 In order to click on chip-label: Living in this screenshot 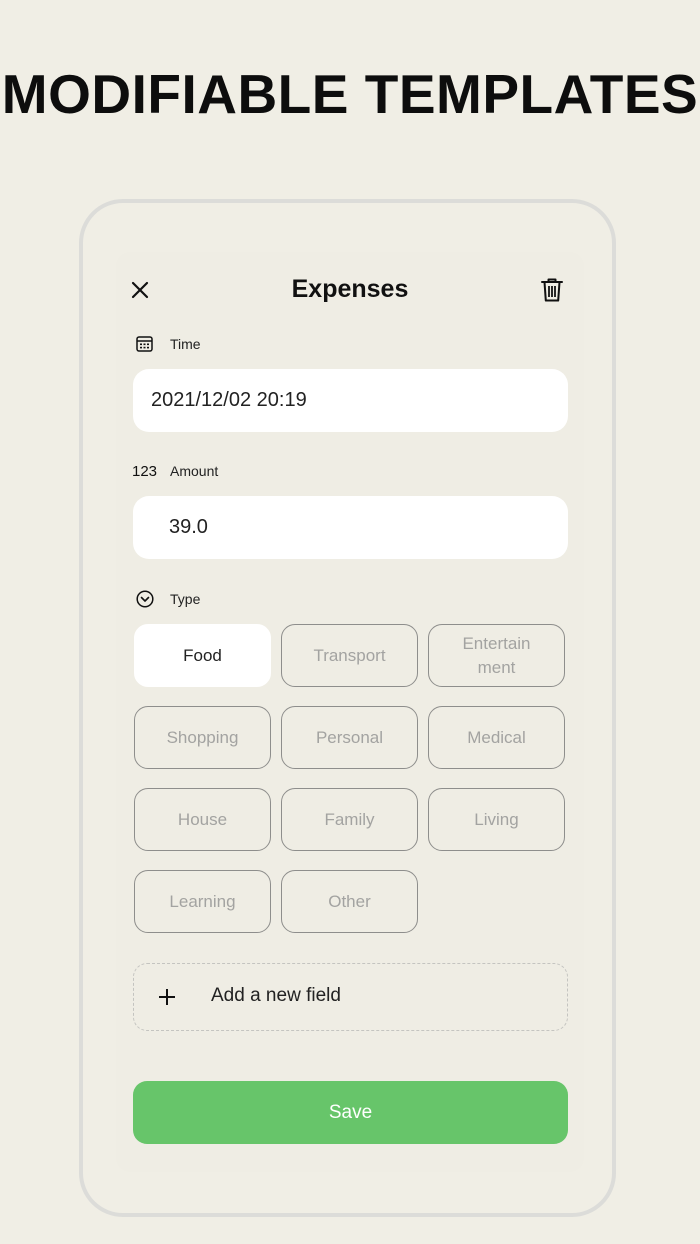, I will do `click(496, 819)`.